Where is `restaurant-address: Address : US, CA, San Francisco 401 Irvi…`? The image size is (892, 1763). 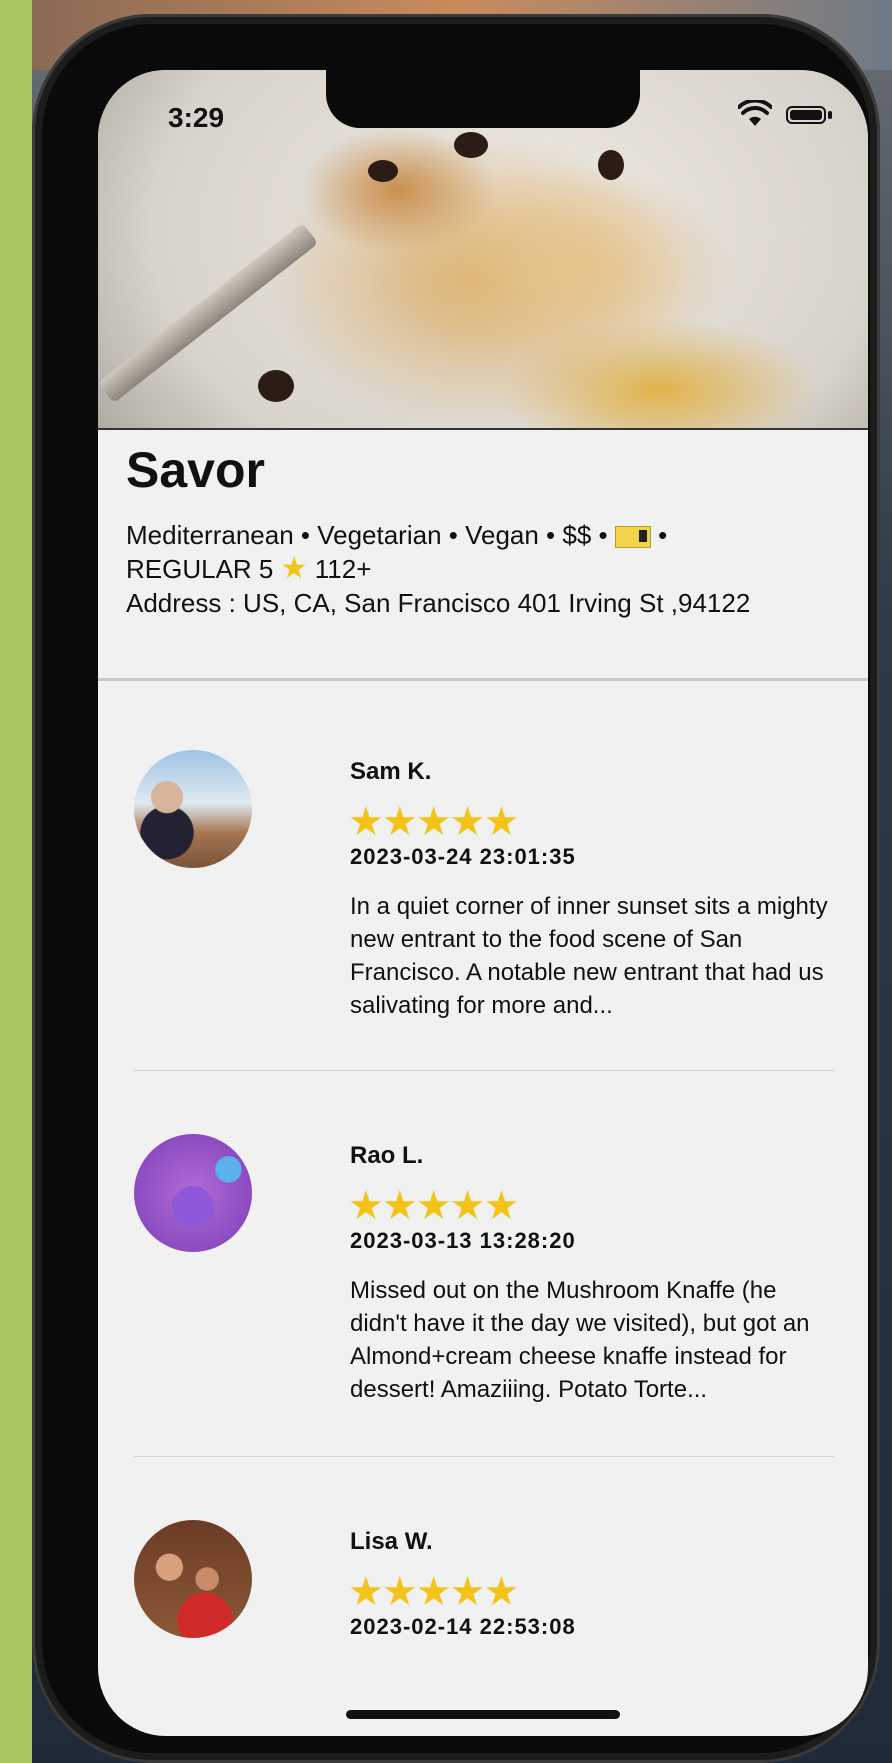
restaurant-address: Address : US, CA, San Francisco 401 Irvi… is located at coordinates (438, 603).